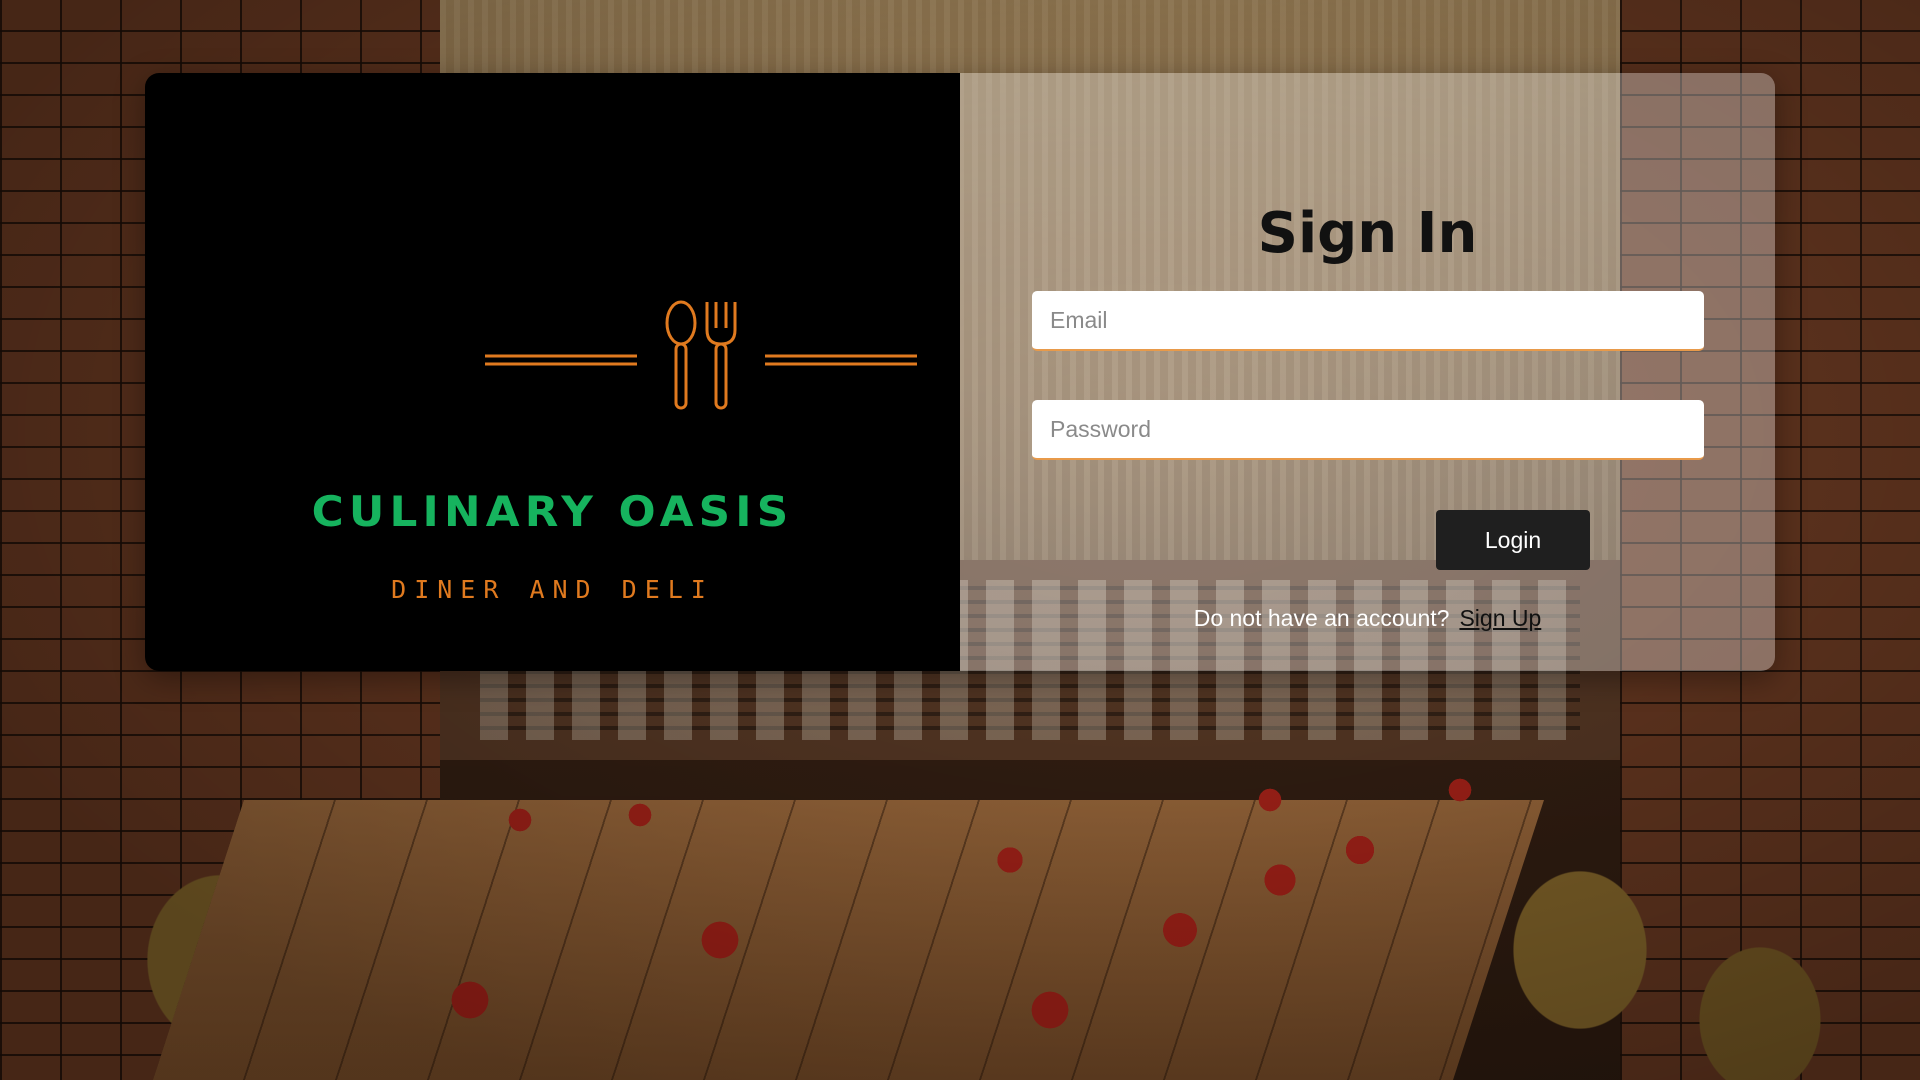 The width and height of the screenshot is (1920, 1080). What do you see at coordinates (701, 355) in the screenshot?
I see `spoon-and-fork-icon` at bounding box center [701, 355].